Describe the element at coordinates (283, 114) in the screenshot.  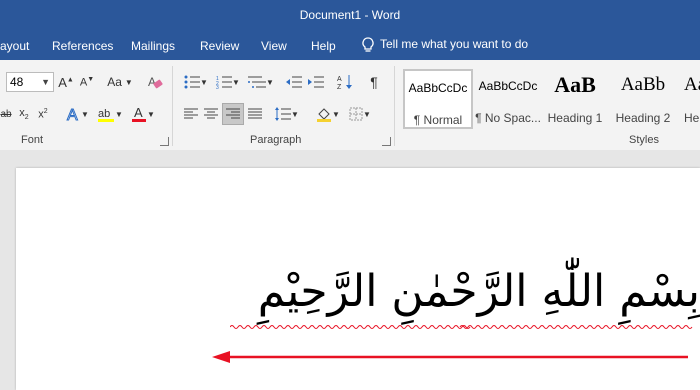
I see `line-spacing-icon` at that location.